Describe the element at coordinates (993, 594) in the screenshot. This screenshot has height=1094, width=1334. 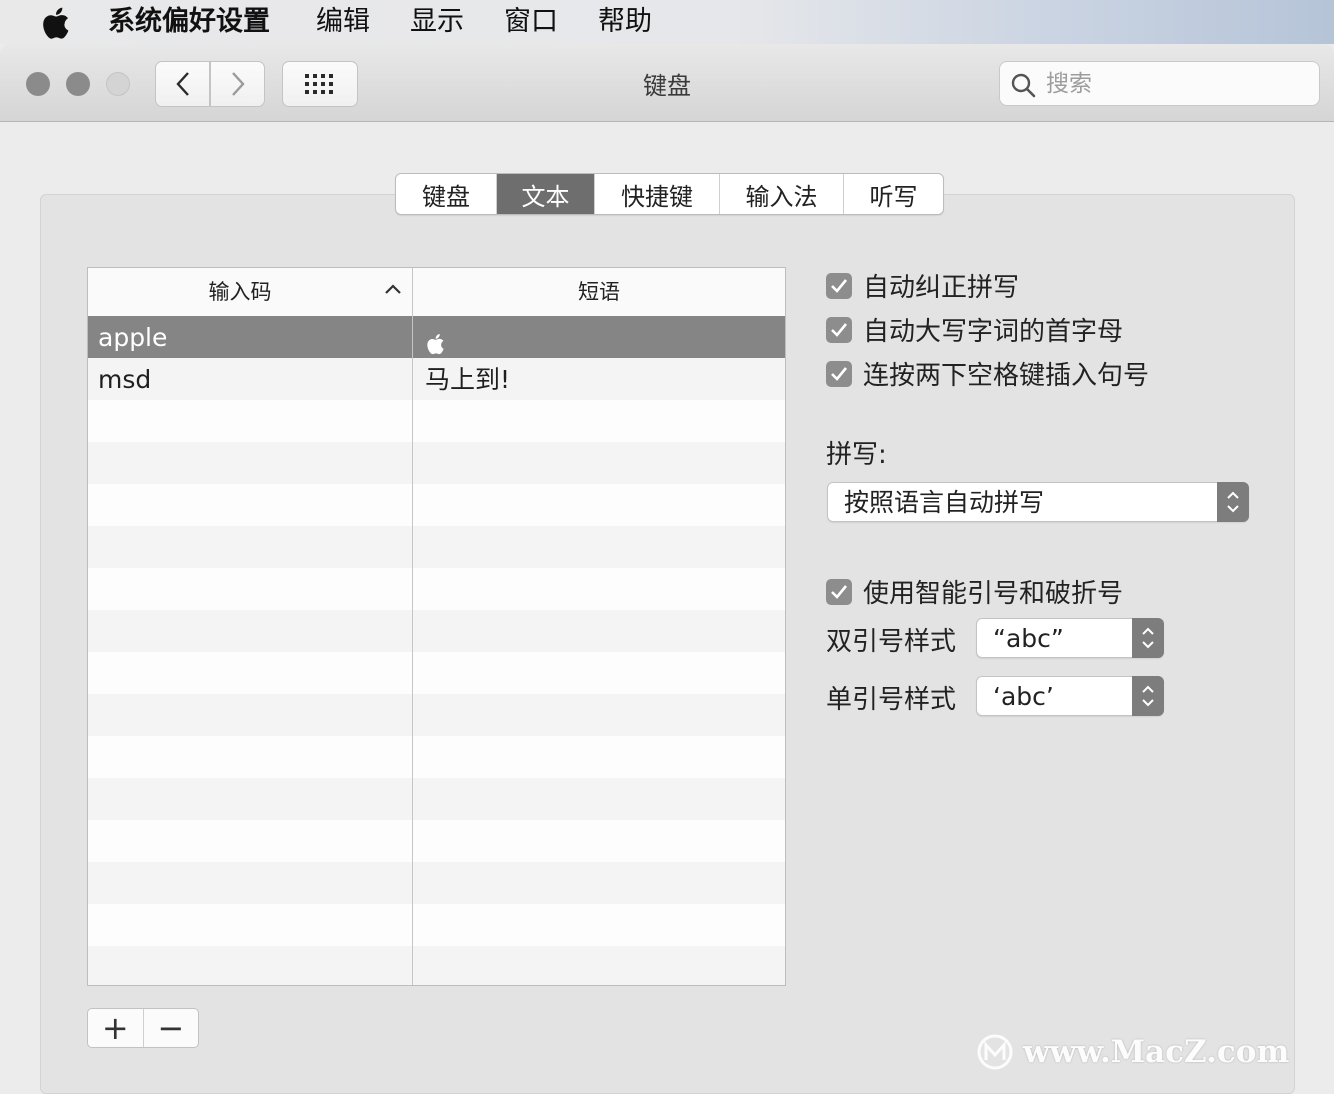
I see `smart-quotes-label: 使用智能引号和破折号` at that location.